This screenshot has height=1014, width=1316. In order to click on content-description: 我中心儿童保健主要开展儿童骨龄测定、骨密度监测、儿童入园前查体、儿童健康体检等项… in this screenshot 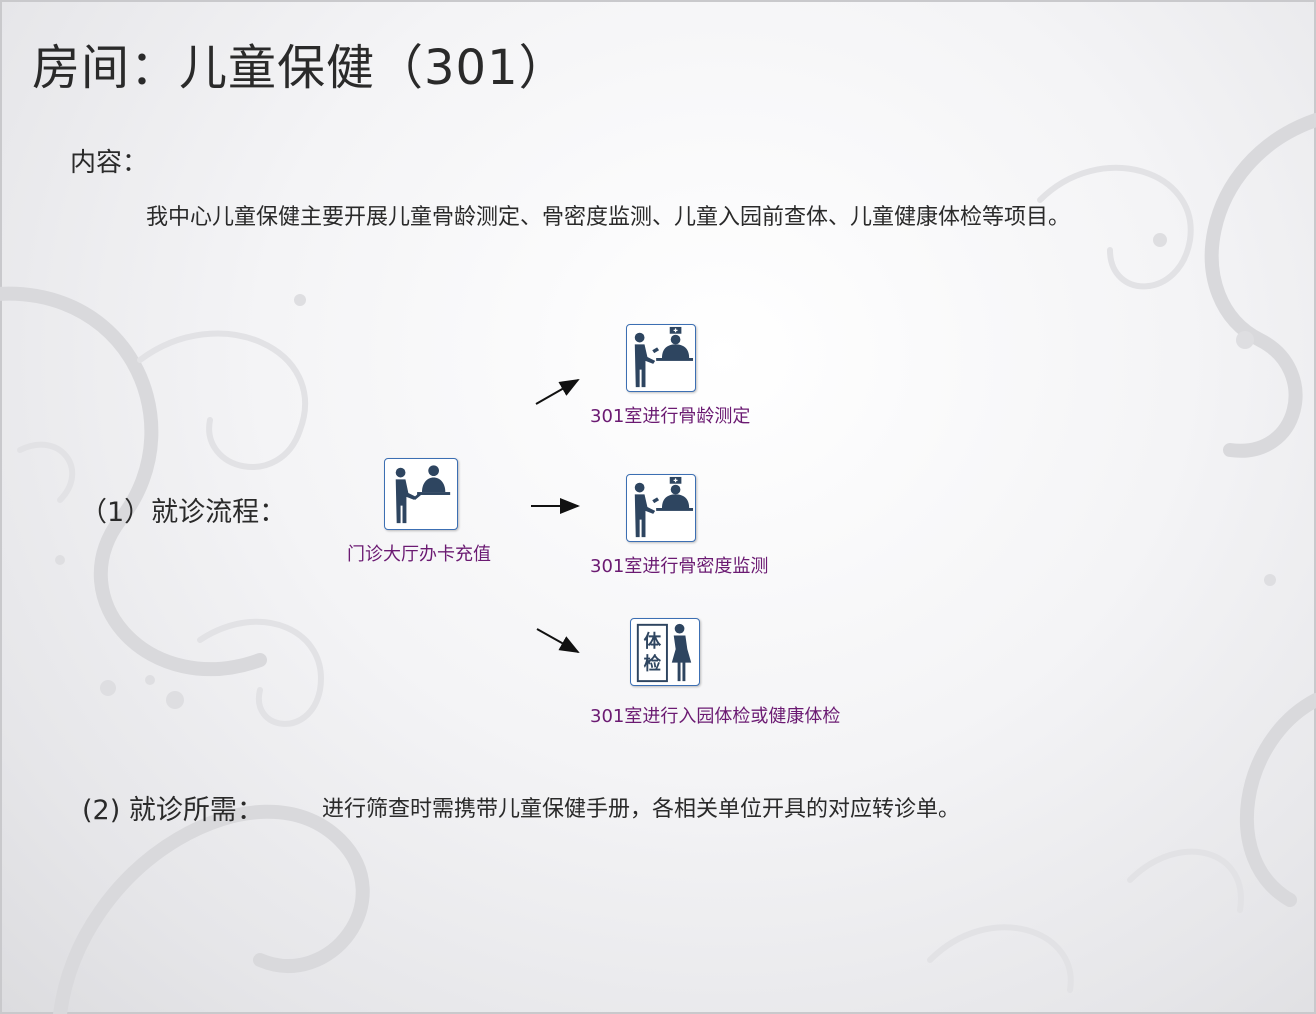, I will do `click(608, 217)`.